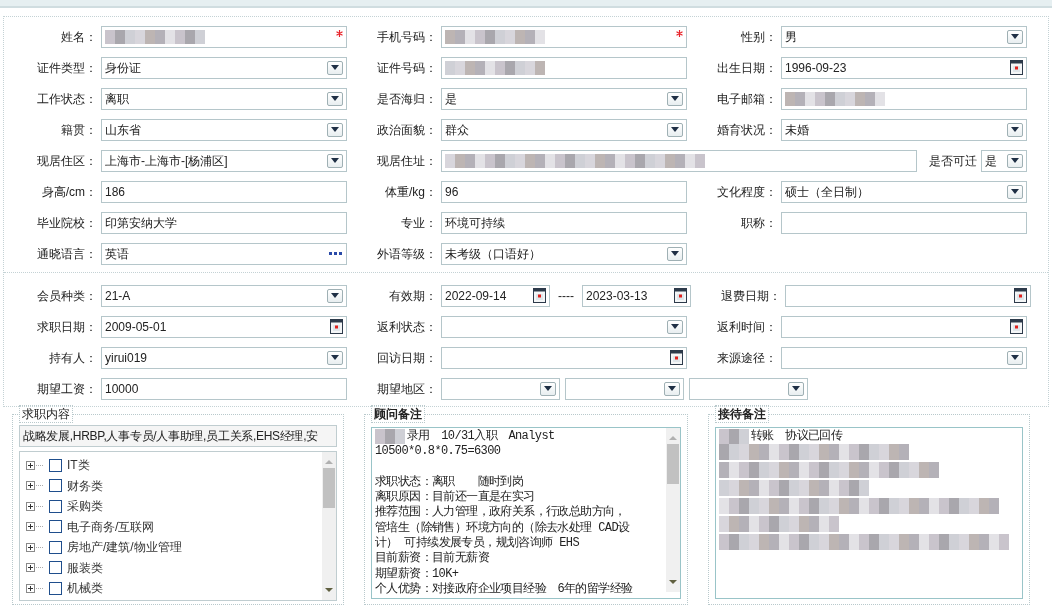 The image size is (1052, 610). Describe the element at coordinates (224, 160) in the screenshot. I see `dropdown: 上海市-上海市-[杨浦区]` at that location.